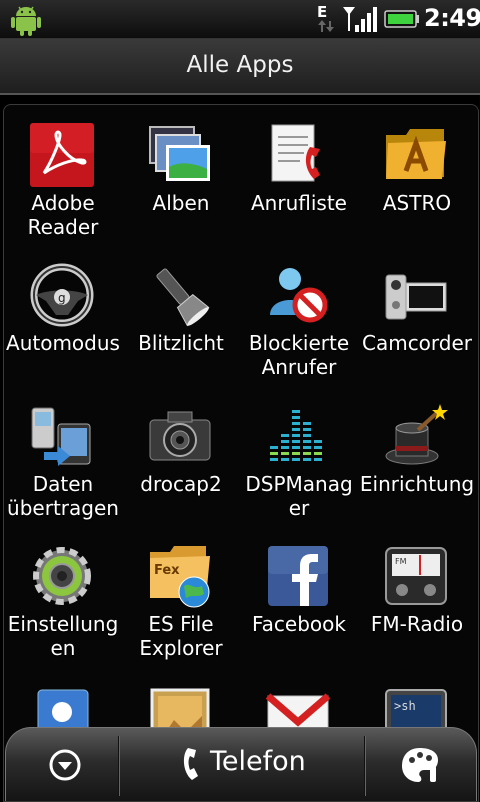  I want to click on app-einrichtung: Einrichtung, so click(417, 453).